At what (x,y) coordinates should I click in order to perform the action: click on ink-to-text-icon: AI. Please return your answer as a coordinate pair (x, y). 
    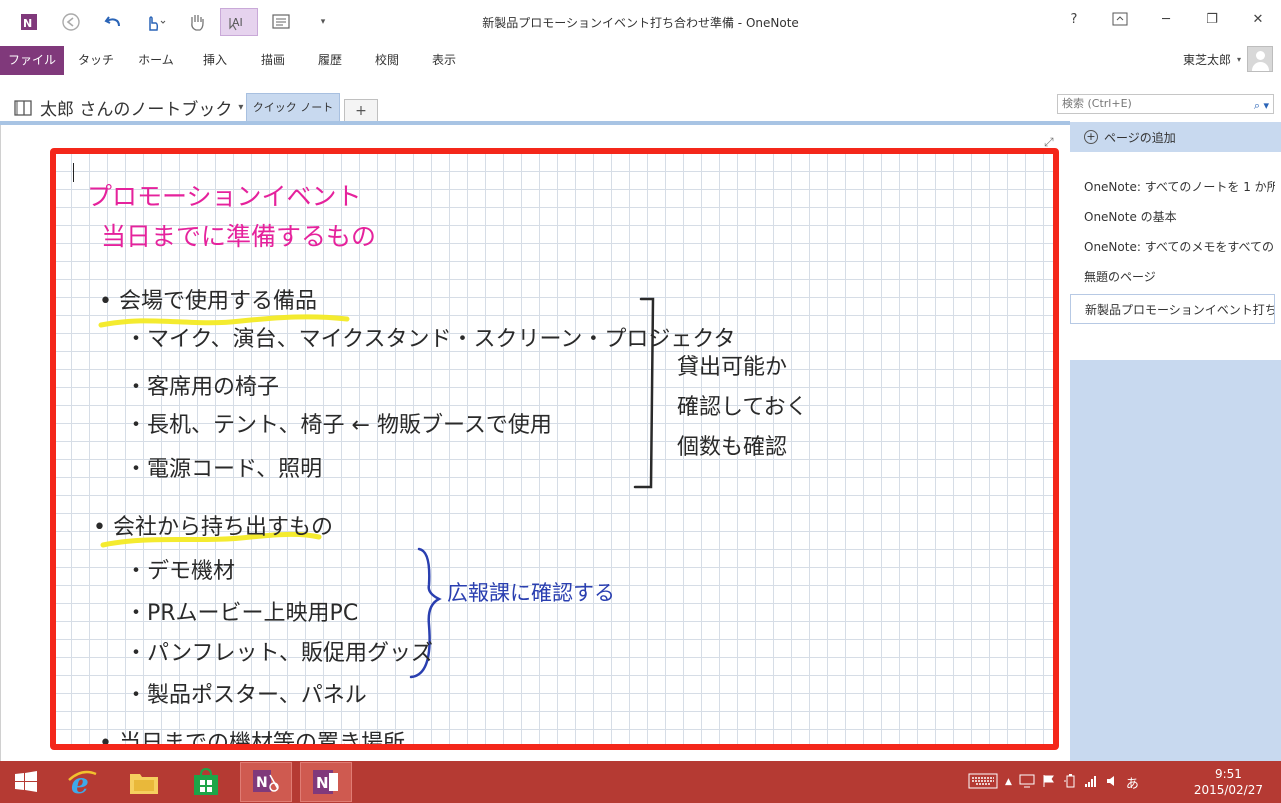
    Looking at the image, I should click on (239, 22).